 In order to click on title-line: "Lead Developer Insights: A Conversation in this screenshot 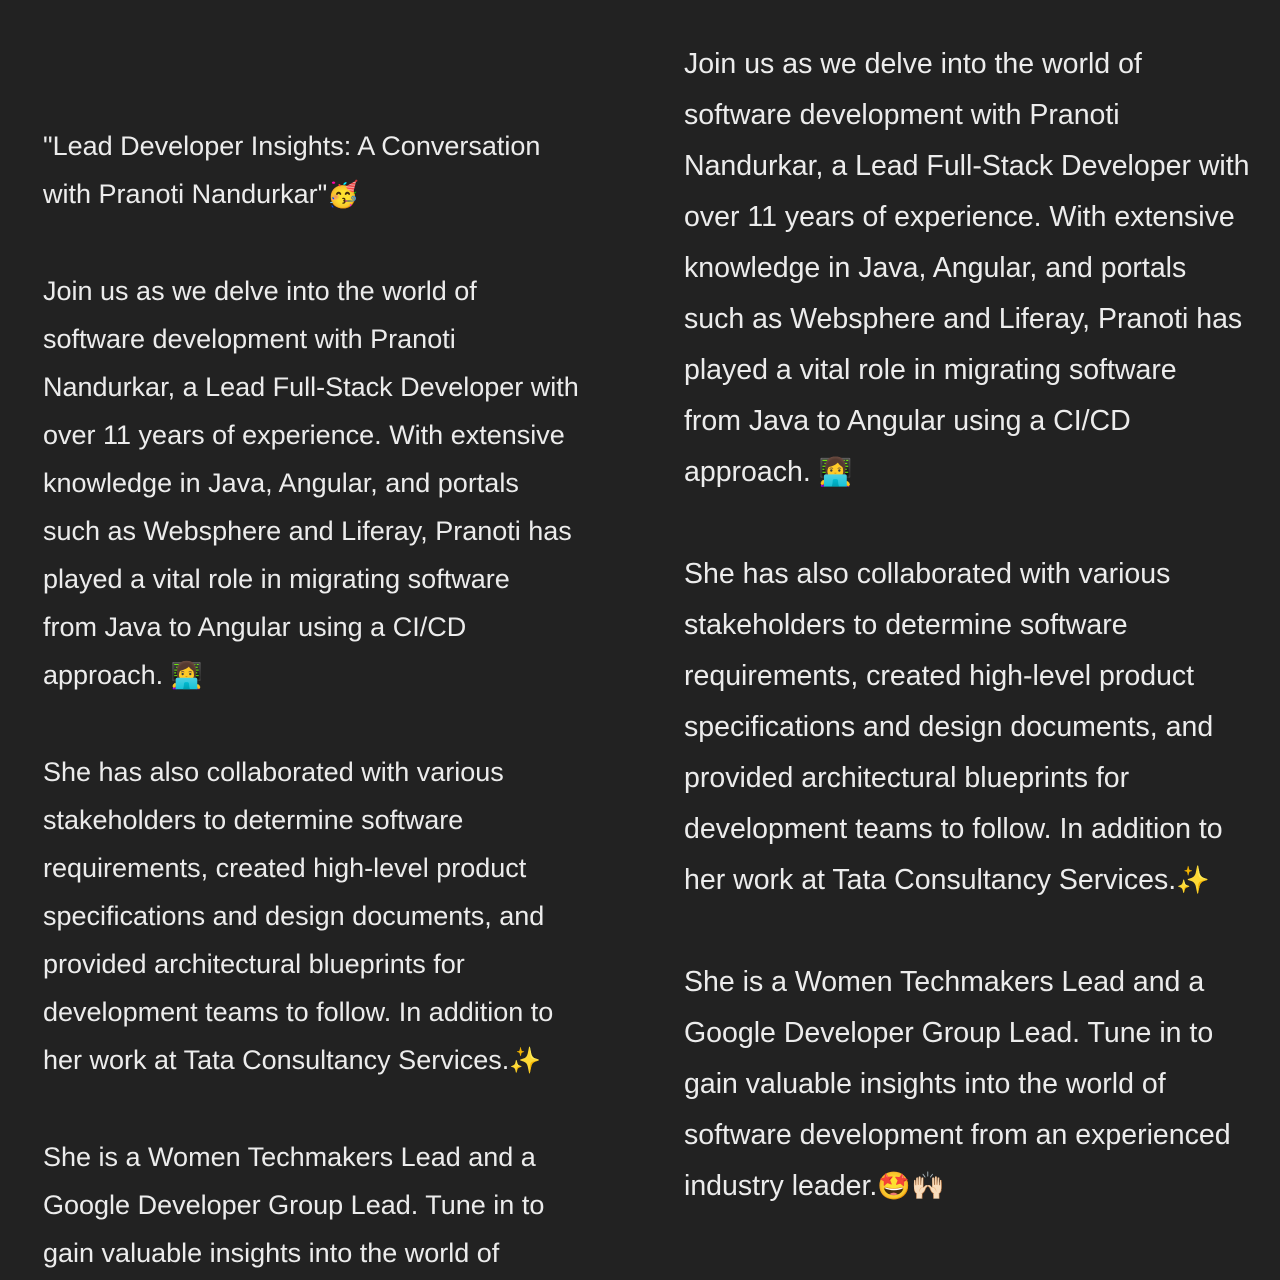, I will do `click(292, 146)`.